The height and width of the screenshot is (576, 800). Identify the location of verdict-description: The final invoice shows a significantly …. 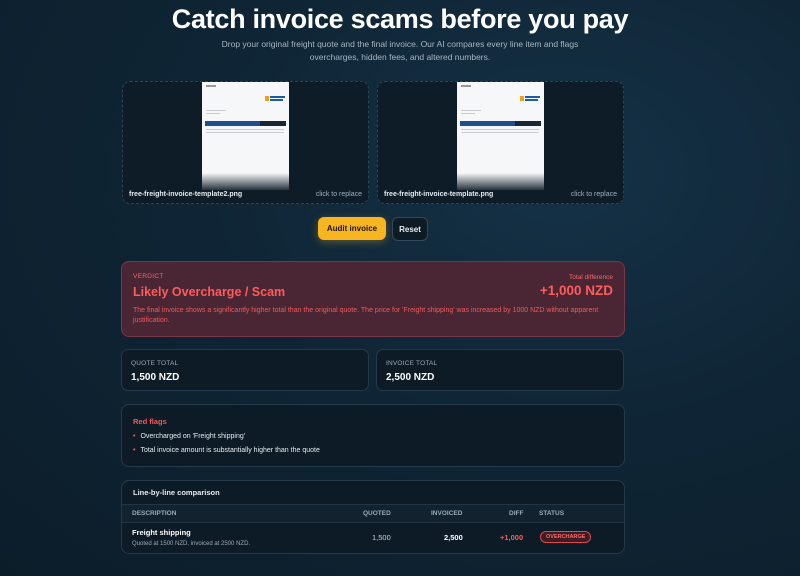
(366, 315).